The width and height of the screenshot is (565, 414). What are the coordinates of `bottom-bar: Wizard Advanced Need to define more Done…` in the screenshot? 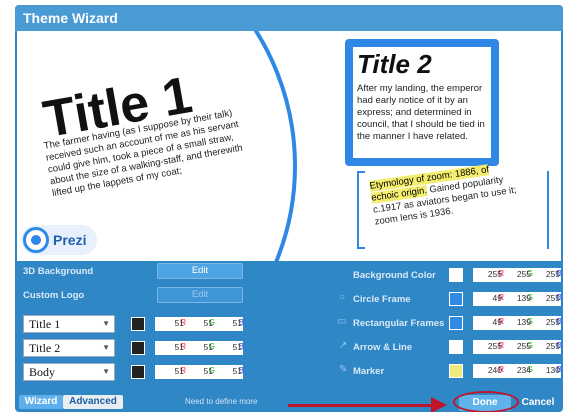 It's located at (289, 401).